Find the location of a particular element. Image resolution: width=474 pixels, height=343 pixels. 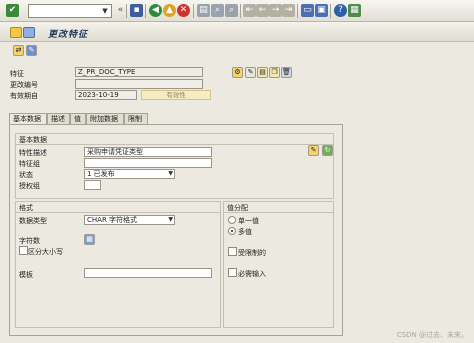

characteristic-label: 特征 is located at coordinates (17, 74).